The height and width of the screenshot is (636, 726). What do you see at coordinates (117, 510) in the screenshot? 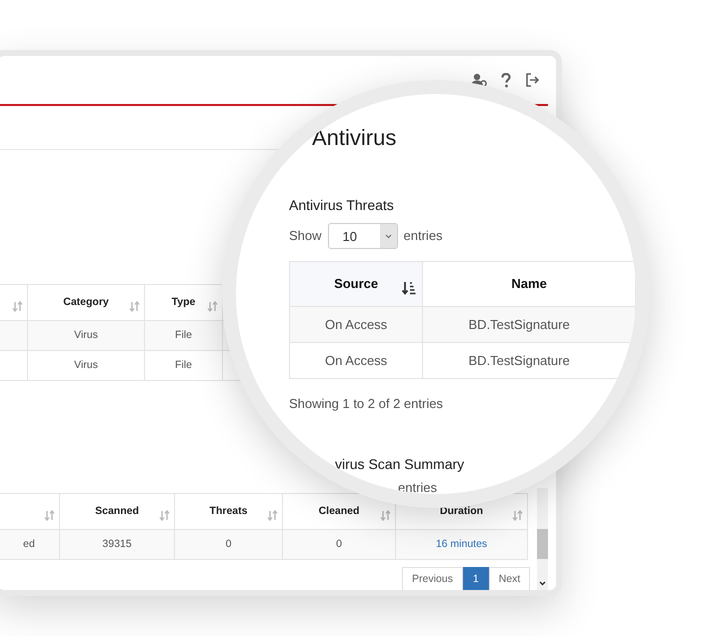
I see `column-header: Scanned` at bounding box center [117, 510].